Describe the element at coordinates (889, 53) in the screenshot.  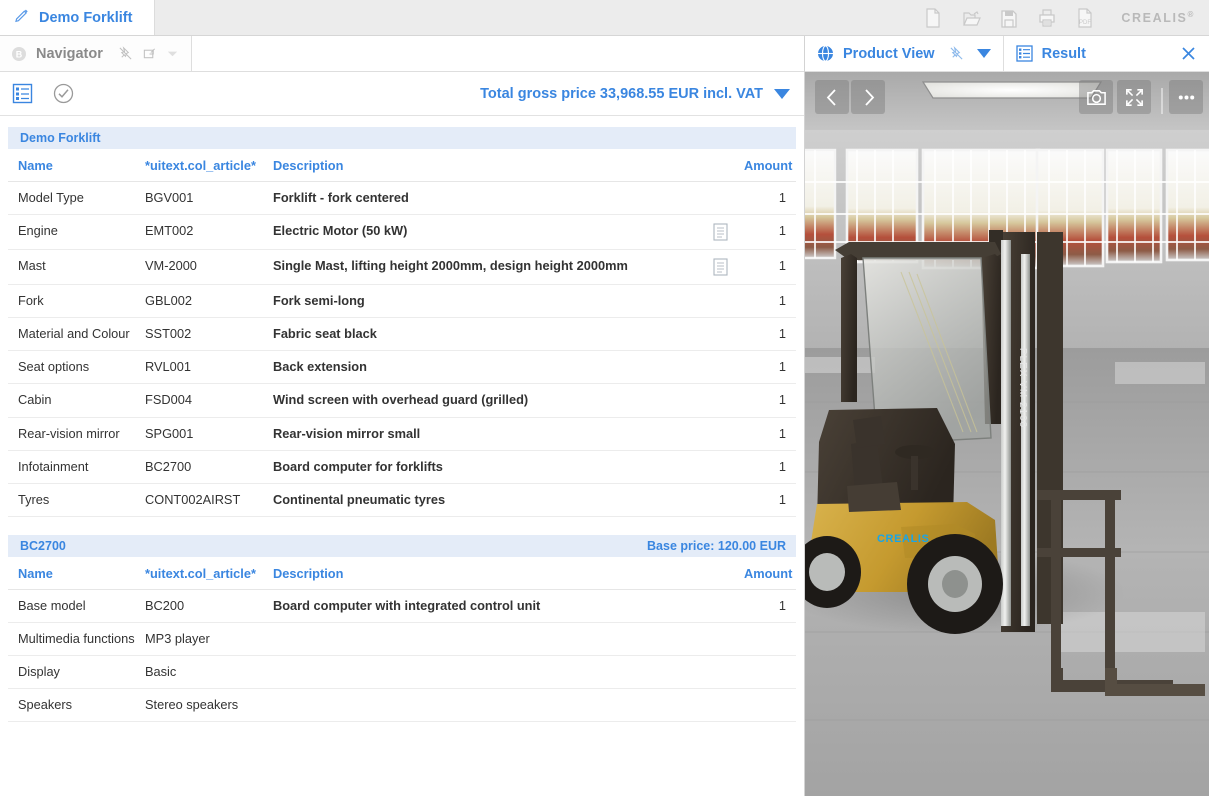
I see `product-view-label: Product View` at that location.